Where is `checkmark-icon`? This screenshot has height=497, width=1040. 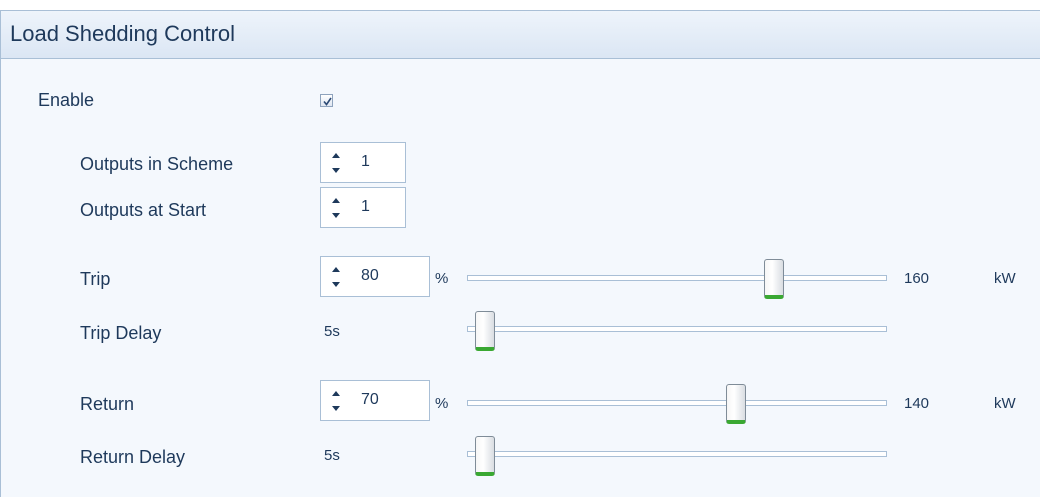
checkmark-icon is located at coordinates (327, 101).